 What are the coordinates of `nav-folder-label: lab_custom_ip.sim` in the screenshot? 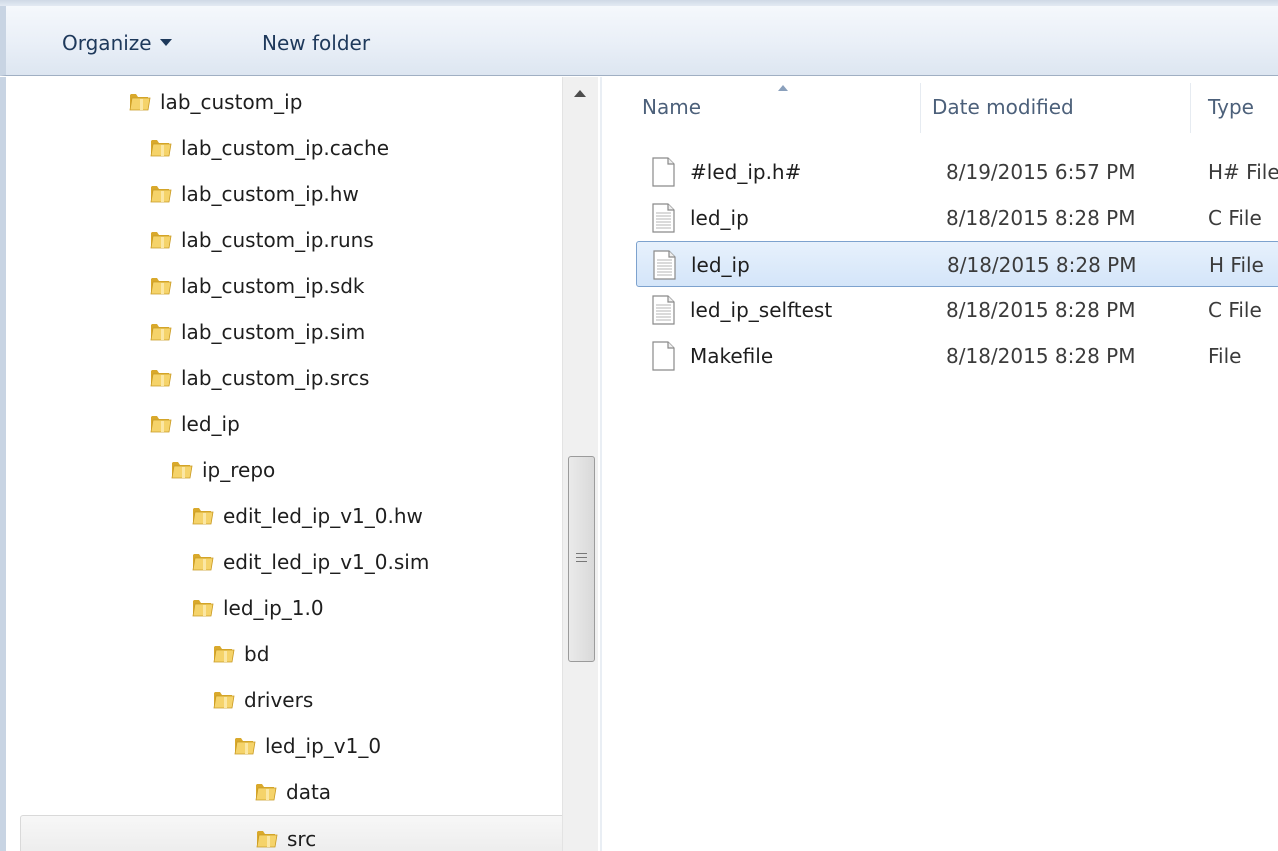 It's located at (273, 332).